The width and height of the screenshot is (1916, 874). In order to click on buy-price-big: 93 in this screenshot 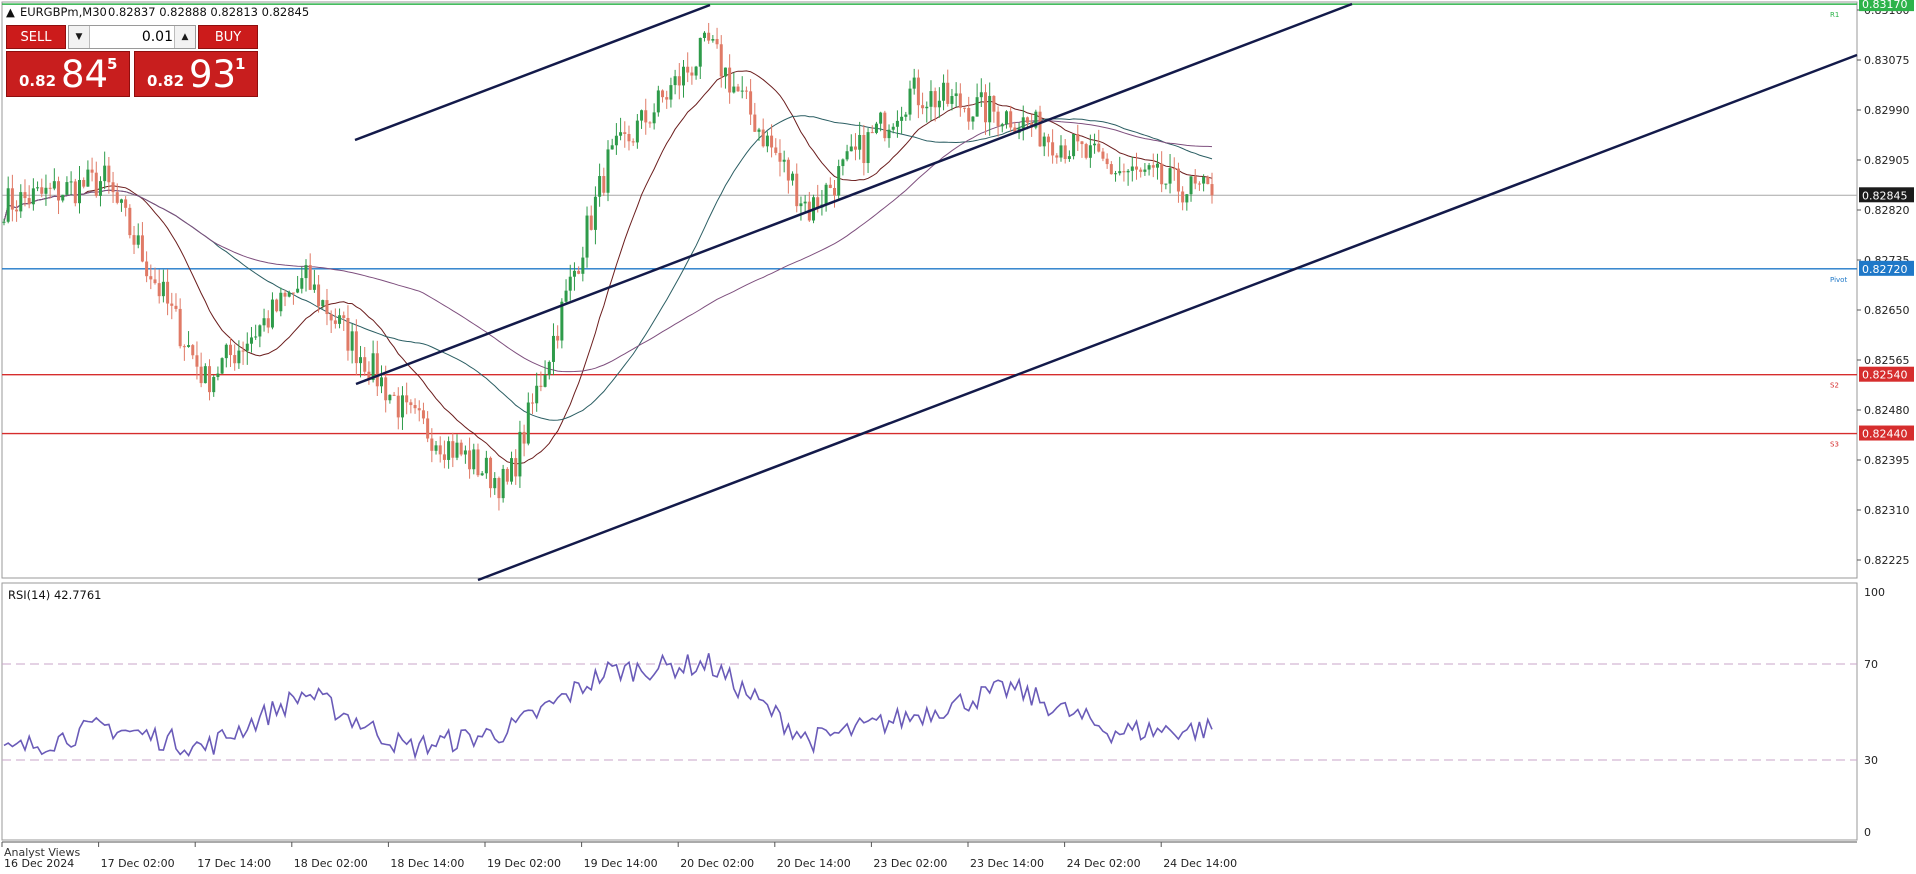, I will do `click(213, 74)`.